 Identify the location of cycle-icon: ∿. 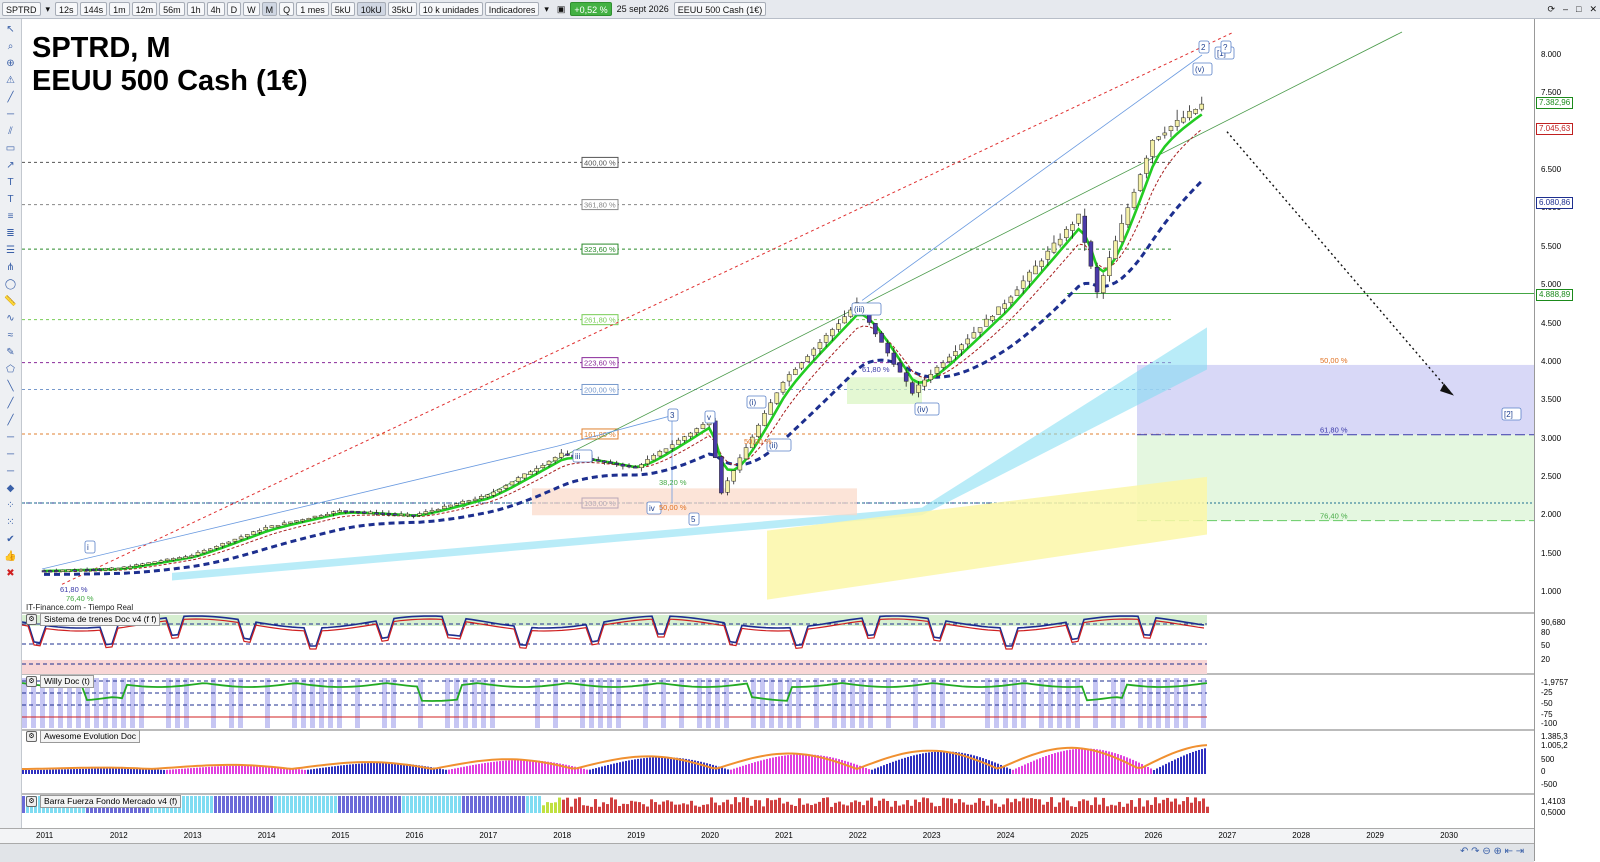
(10, 318).